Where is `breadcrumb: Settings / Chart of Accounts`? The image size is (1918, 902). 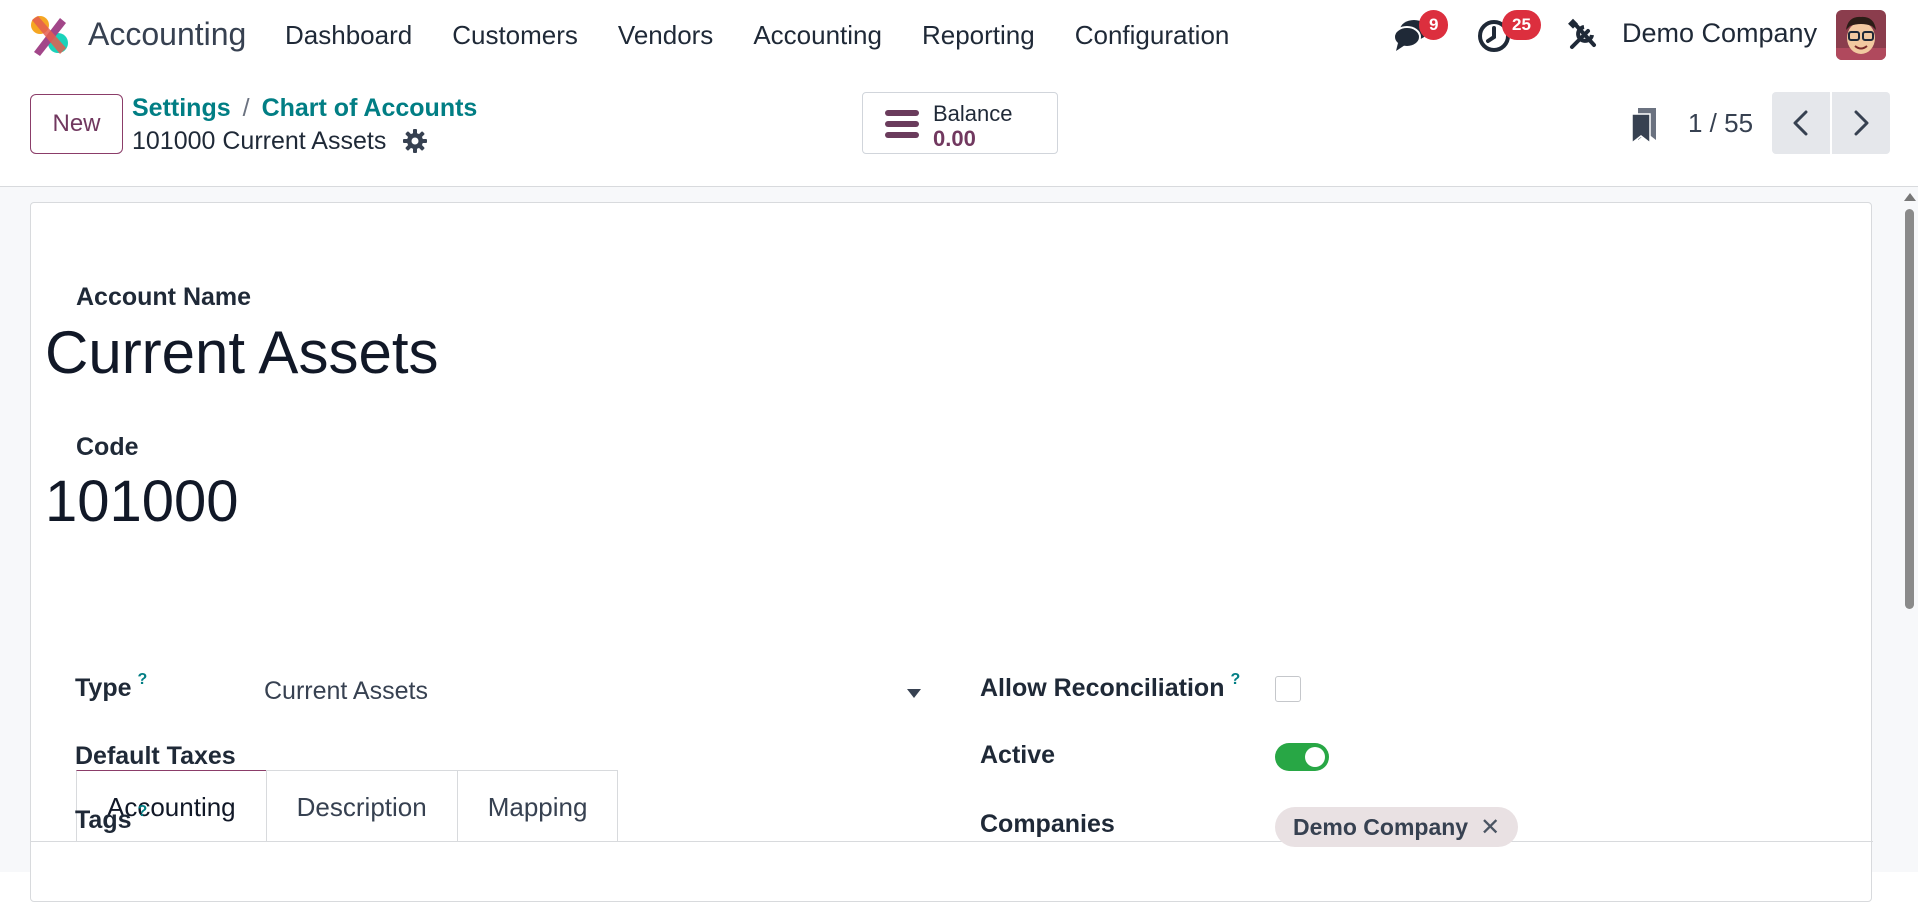 breadcrumb: Settings / Chart of Accounts is located at coordinates (304, 108).